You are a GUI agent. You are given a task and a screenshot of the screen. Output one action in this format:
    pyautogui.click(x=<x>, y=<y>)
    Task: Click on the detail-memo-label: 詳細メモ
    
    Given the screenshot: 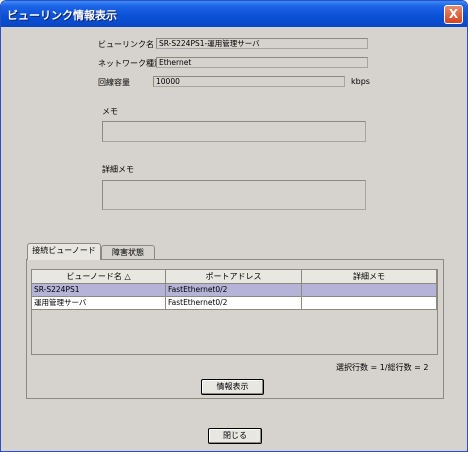 What is the action you would take?
    pyautogui.click(x=118, y=169)
    